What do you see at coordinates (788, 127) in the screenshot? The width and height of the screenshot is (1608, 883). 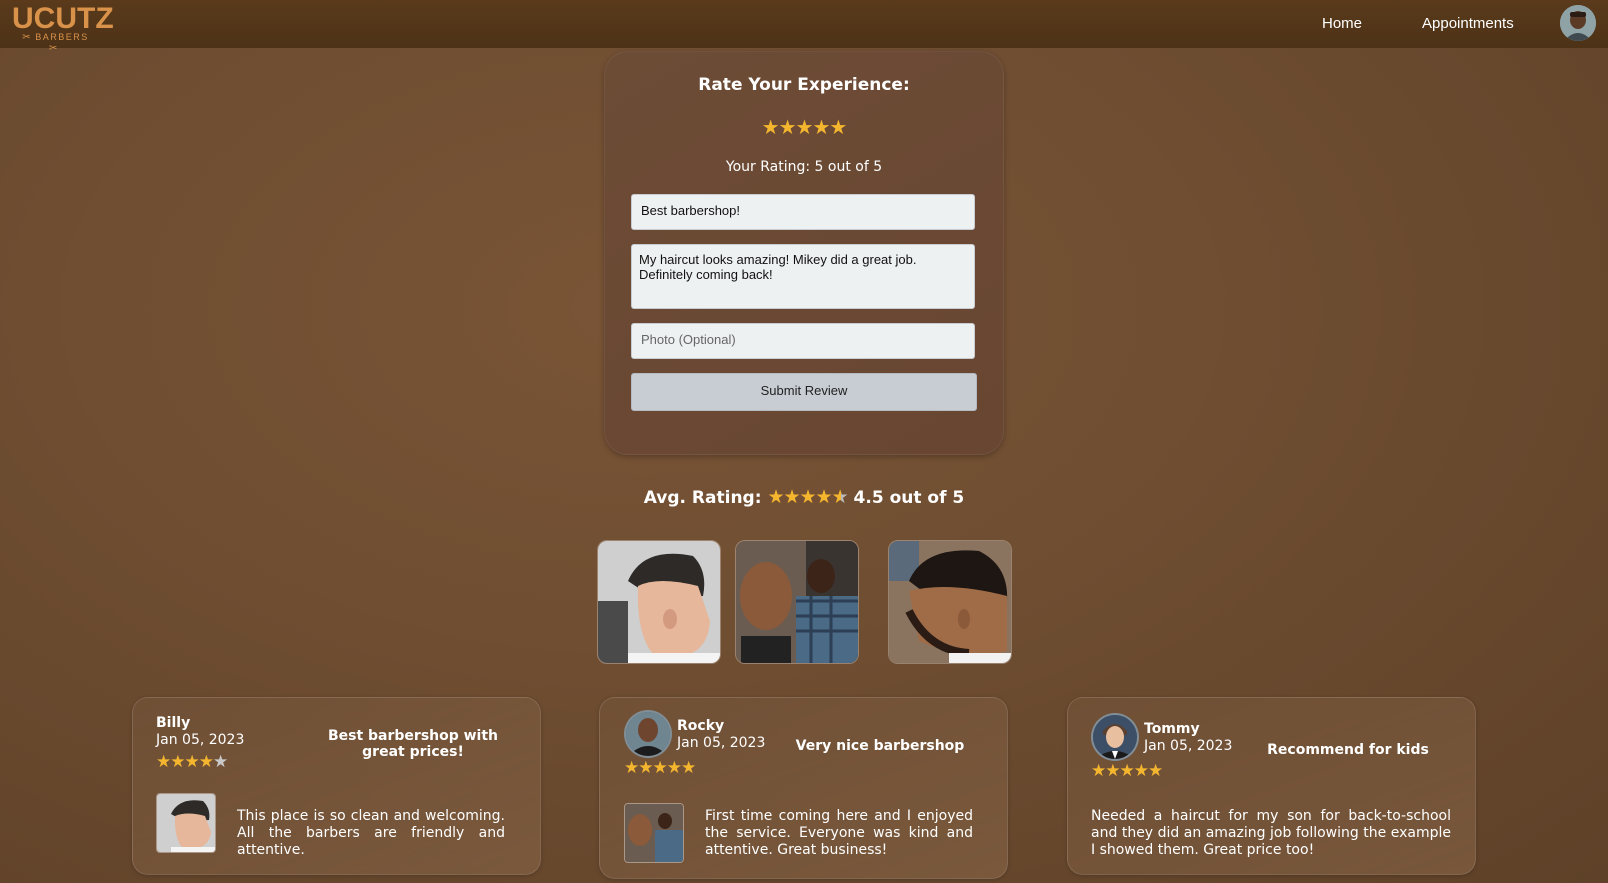 I see `star-2-icon: ★` at bounding box center [788, 127].